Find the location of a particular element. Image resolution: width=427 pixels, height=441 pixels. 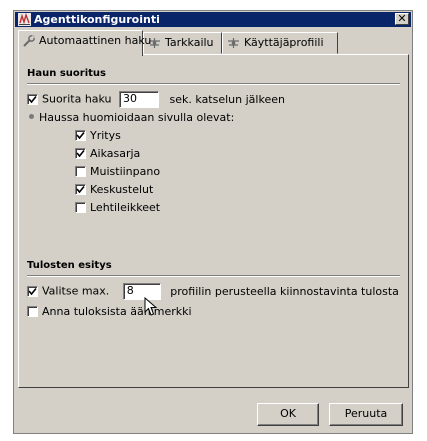

option-keskustelut: Keskustelut is located at coordinates (114, 189).